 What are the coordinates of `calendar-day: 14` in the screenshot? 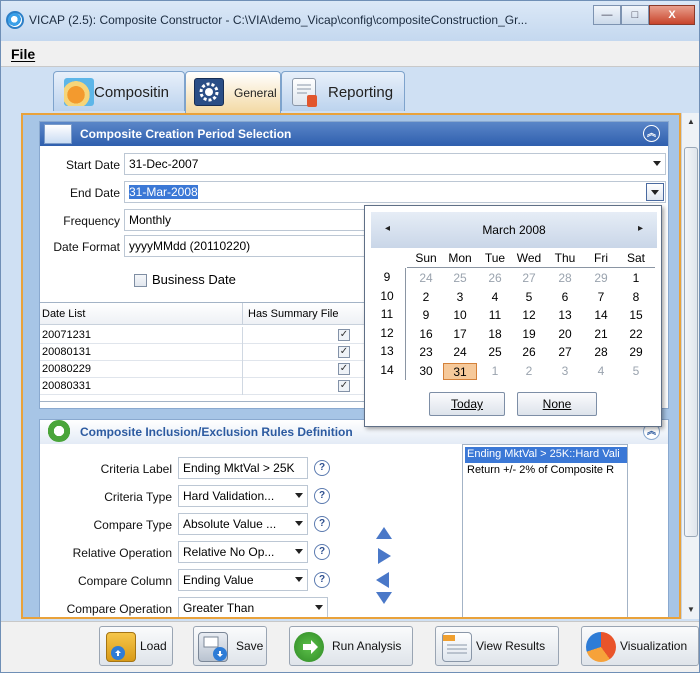 It's located at (601, 315).